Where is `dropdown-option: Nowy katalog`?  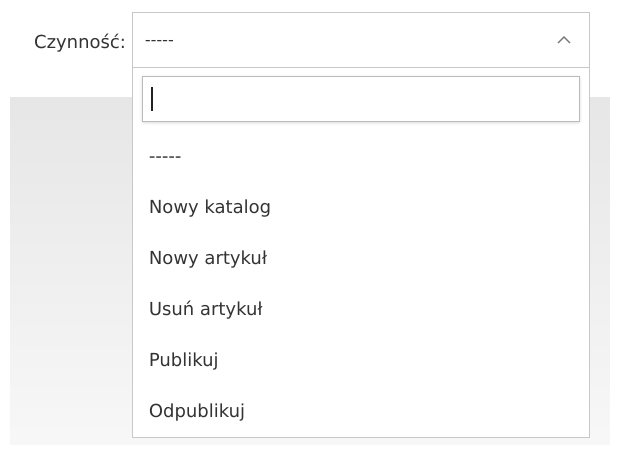
dropdown-option: Nowy katalog is located at coordinates (361, 207).